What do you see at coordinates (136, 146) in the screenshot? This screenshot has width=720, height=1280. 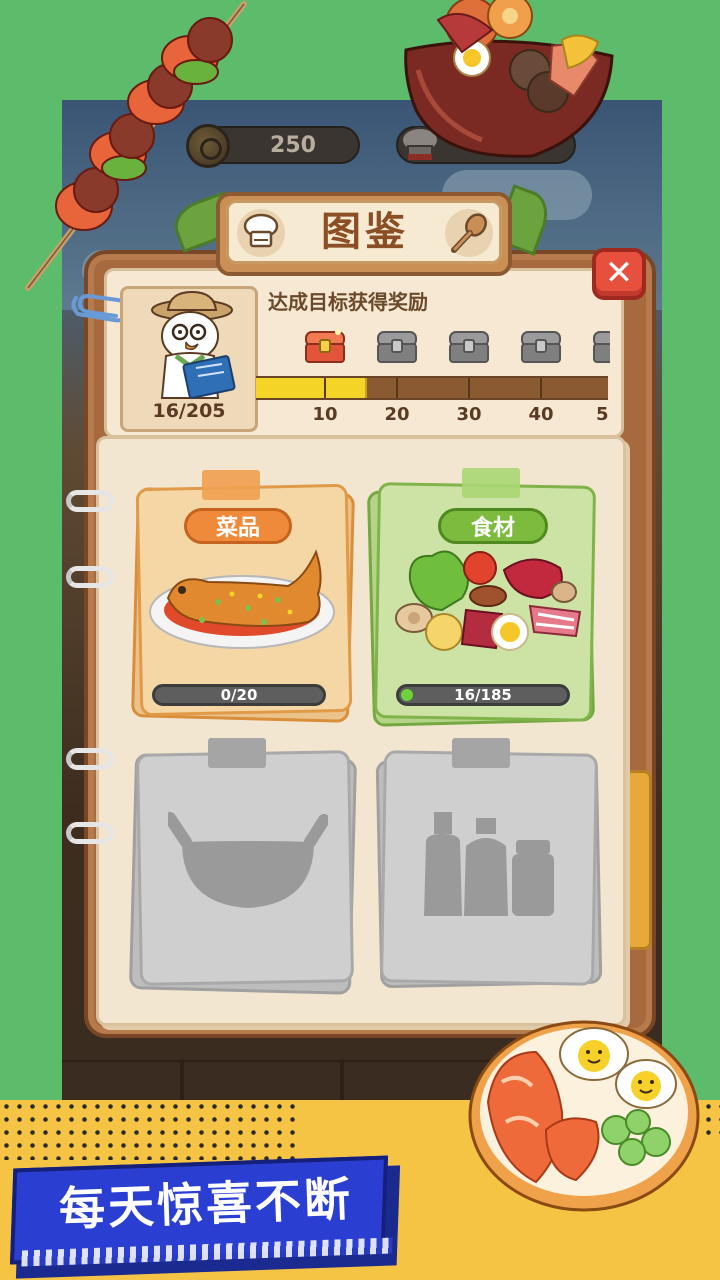 I see `skewer-illustration` at bounding box center [136, 146].